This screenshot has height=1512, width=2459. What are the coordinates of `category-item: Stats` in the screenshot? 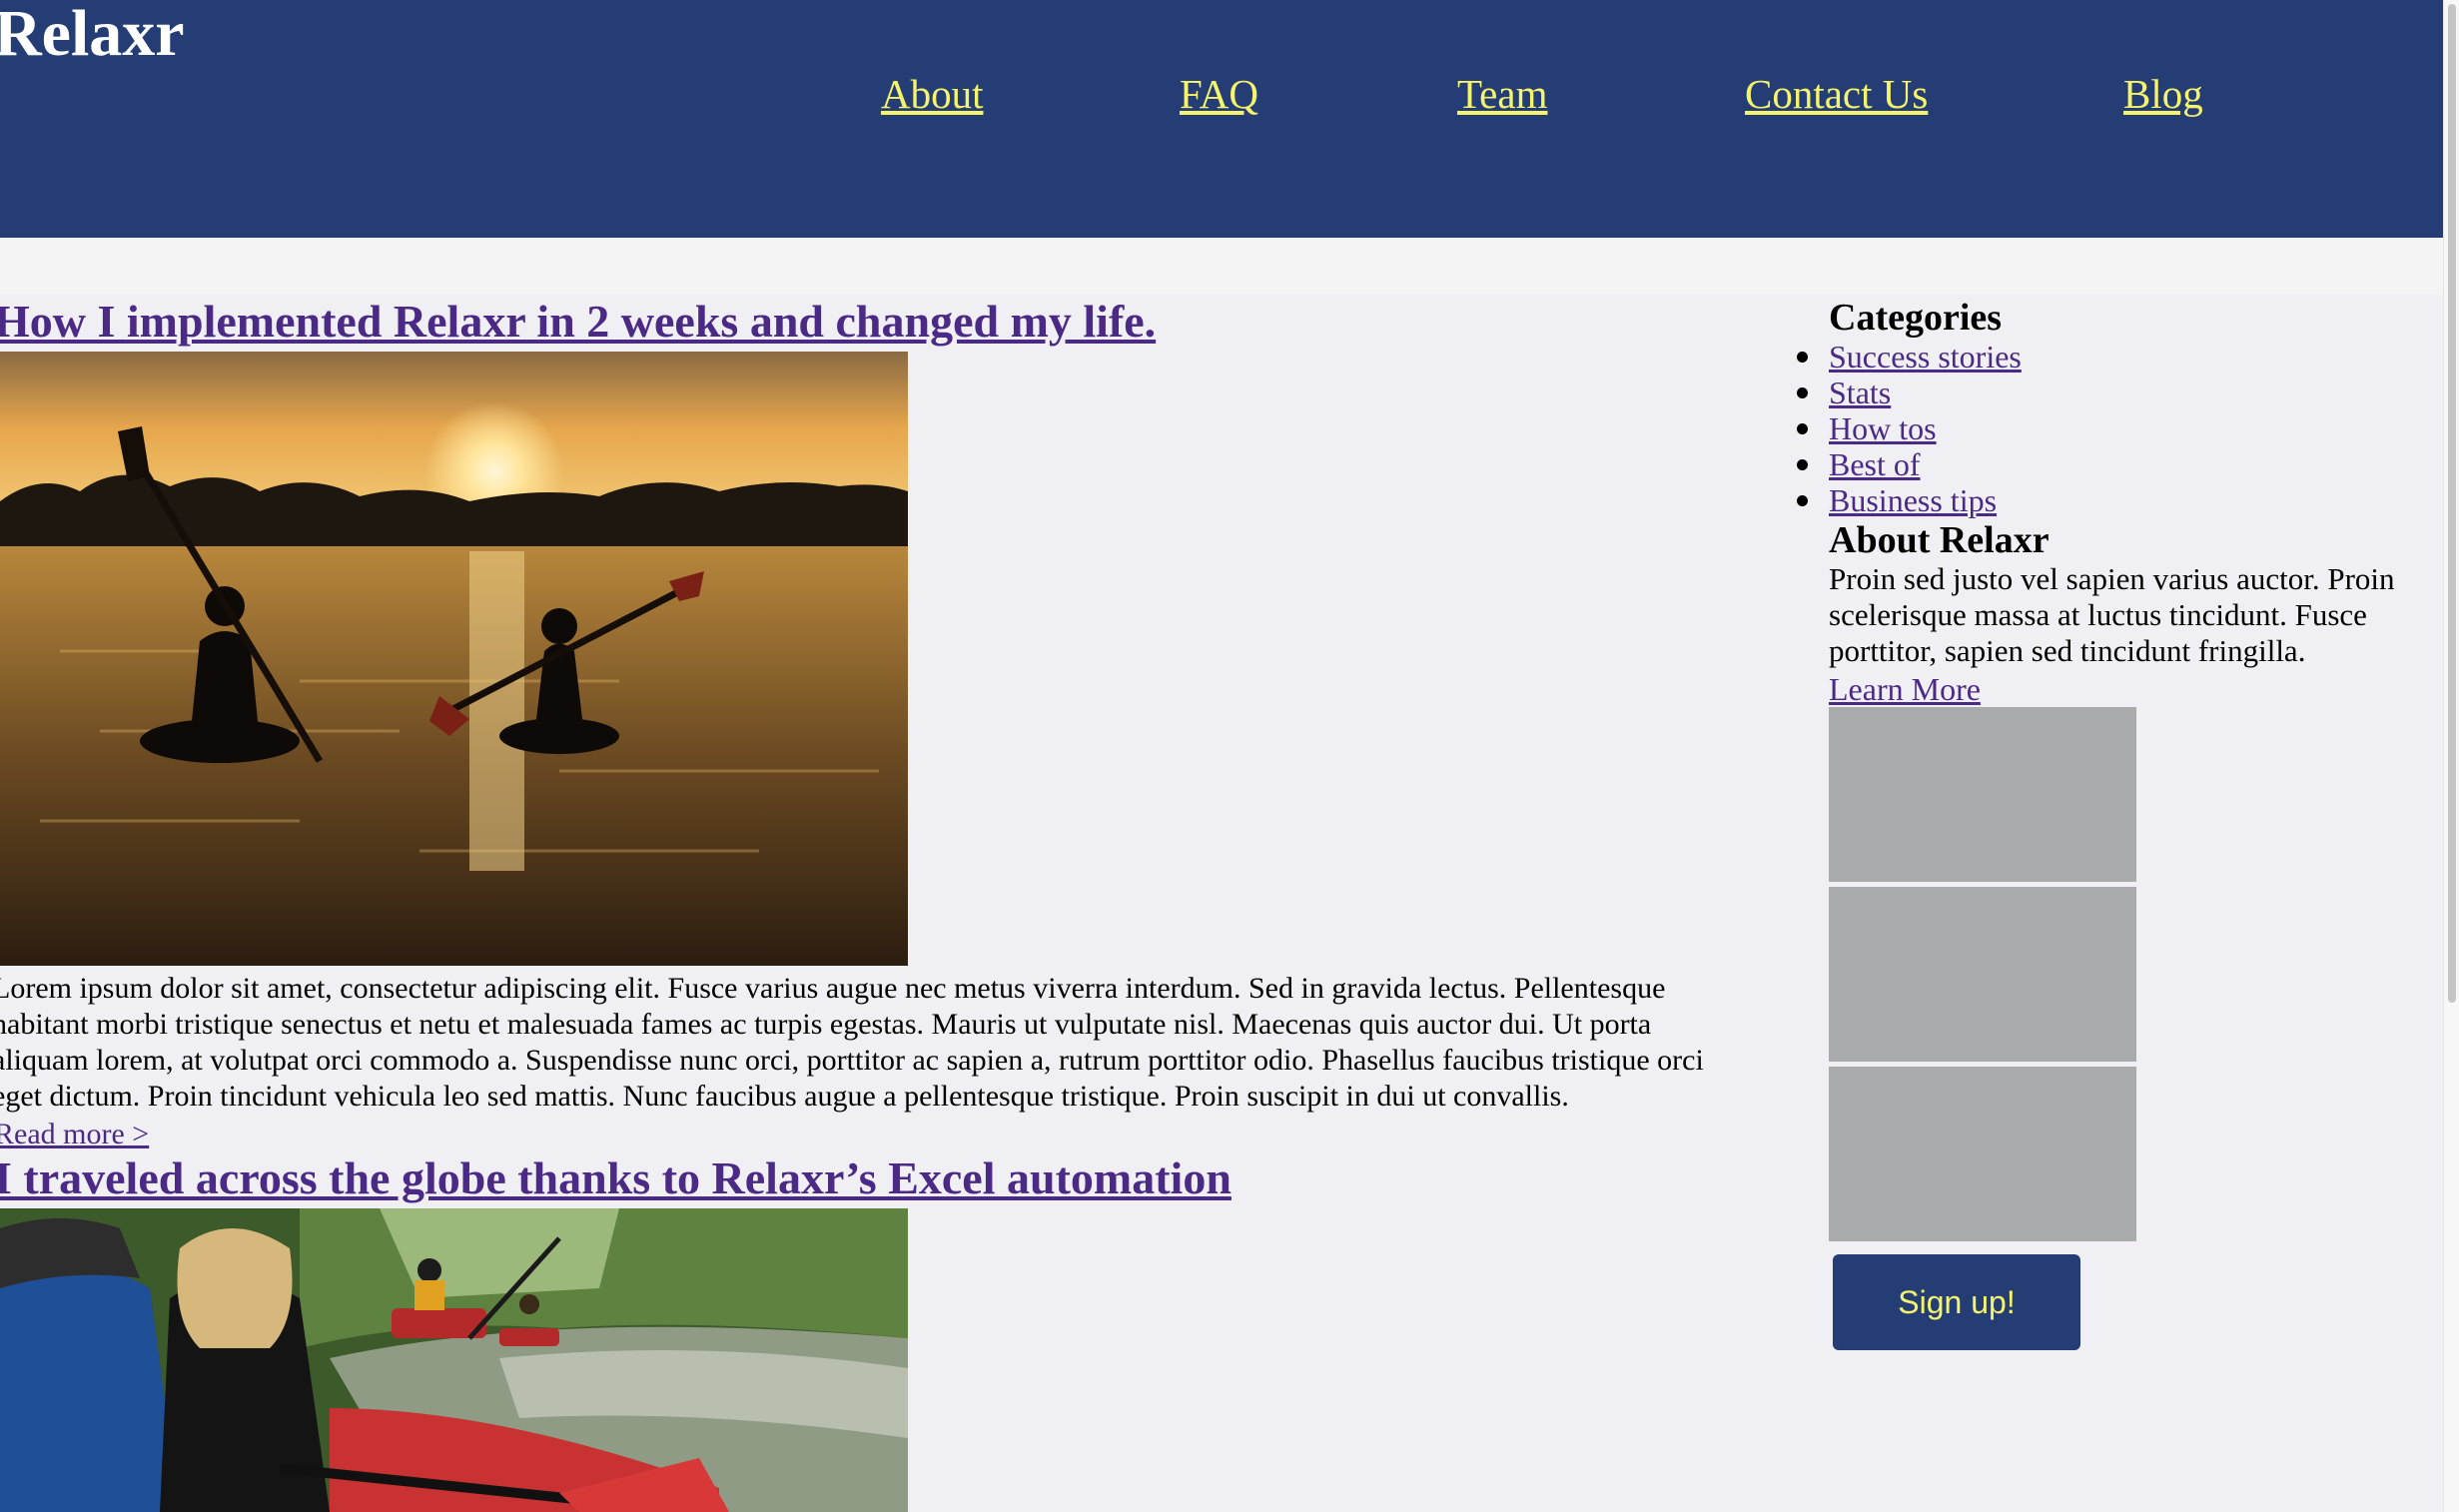 It's located at (1909, 392).